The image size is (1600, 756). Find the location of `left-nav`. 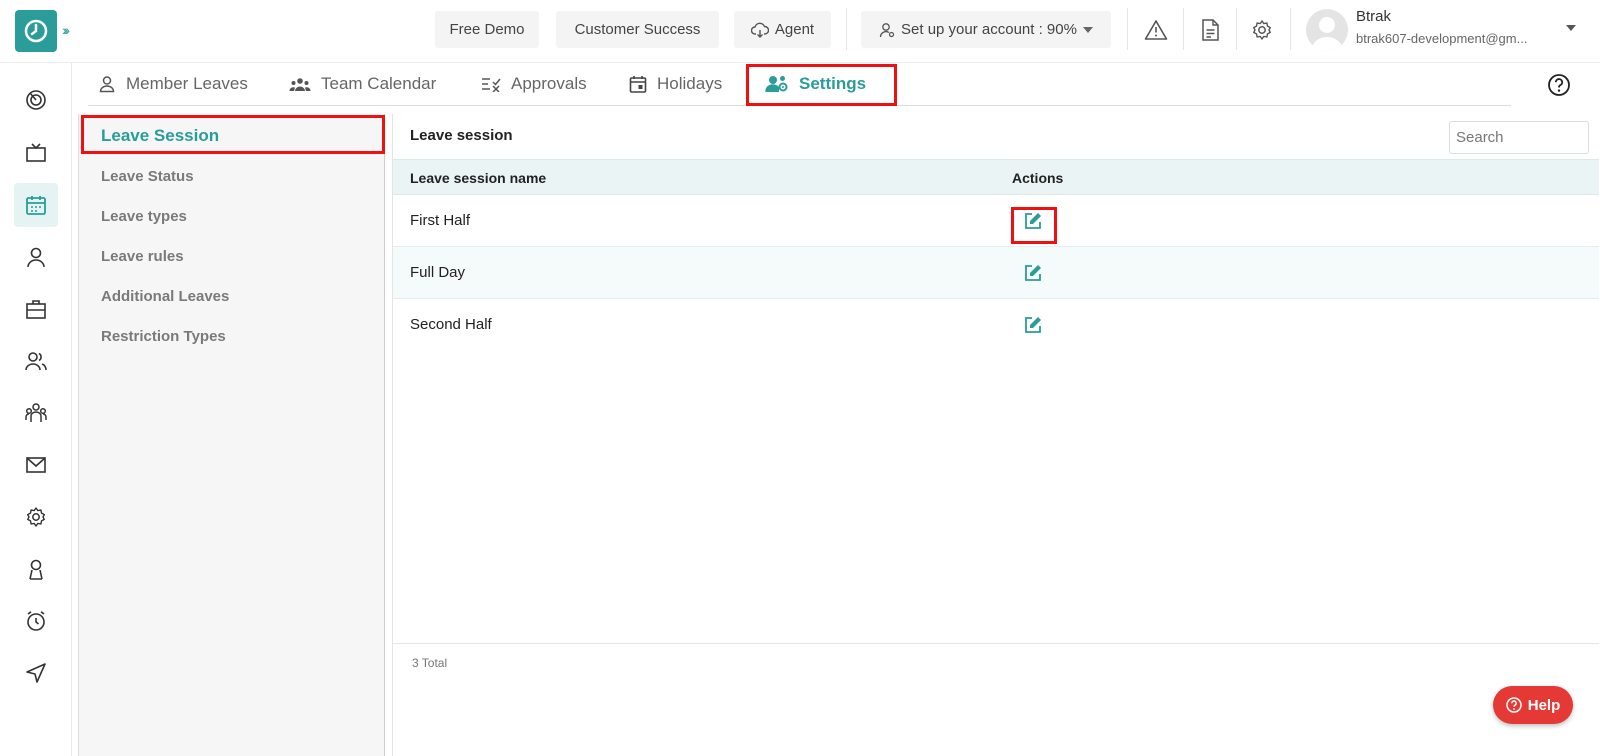

left-nav is located at coordinates (36, 409).